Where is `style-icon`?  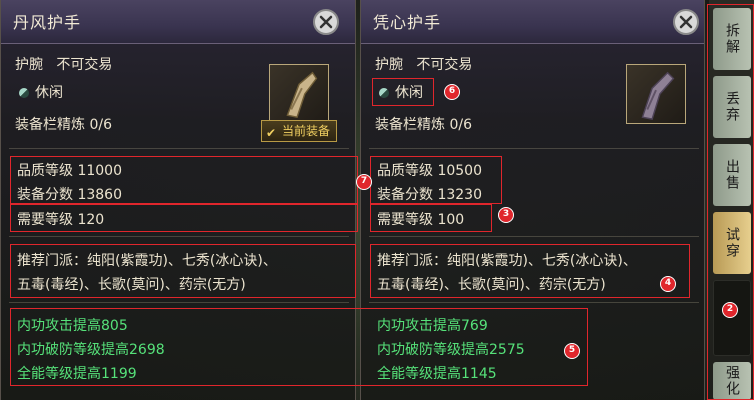 style-icon is located at coordinates (24, 93).